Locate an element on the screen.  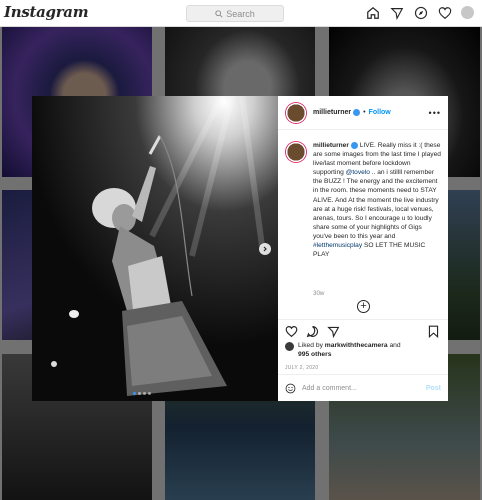
search-icon is located at coordinates (219, 13).